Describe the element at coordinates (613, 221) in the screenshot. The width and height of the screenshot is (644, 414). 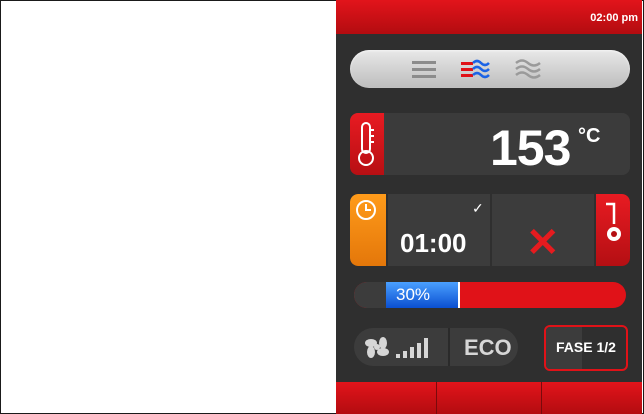
I see `core-probe-icon` at that location.